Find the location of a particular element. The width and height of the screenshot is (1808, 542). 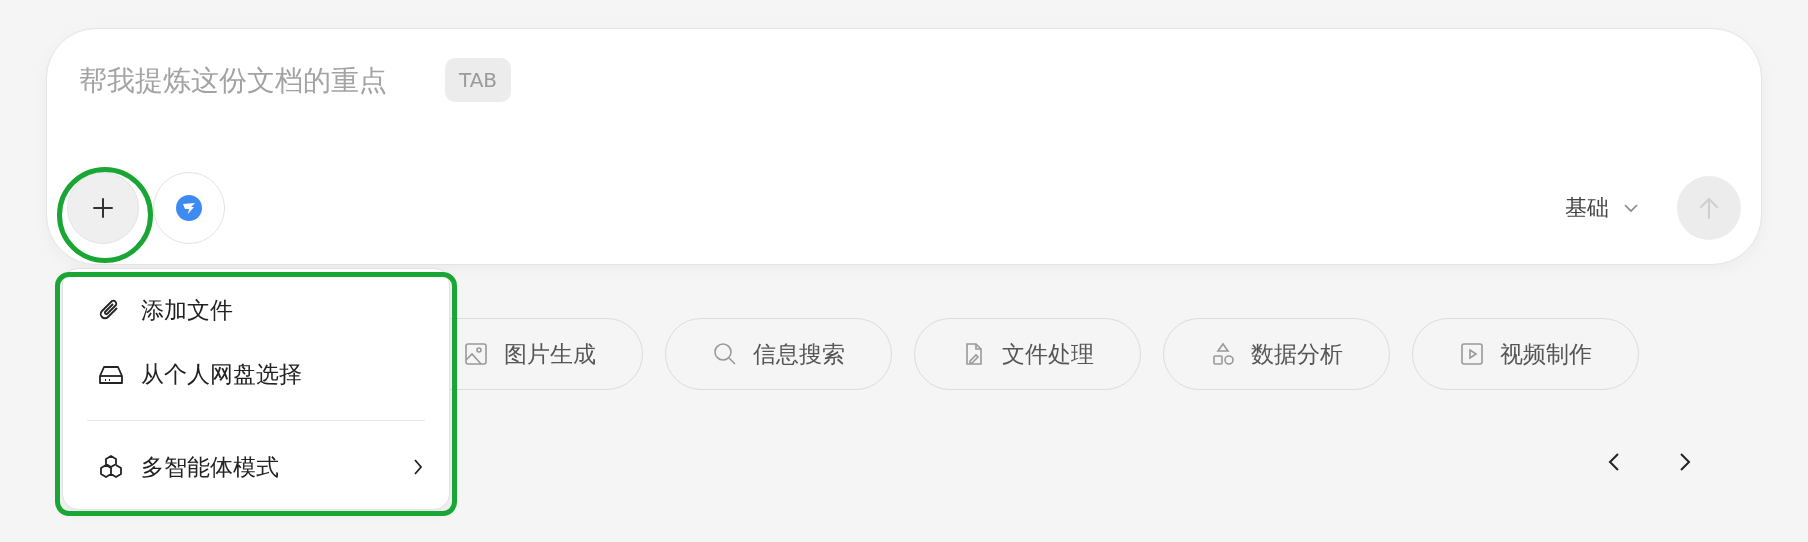

shortcut-badge: TAB is located at coordinates (478, 80).